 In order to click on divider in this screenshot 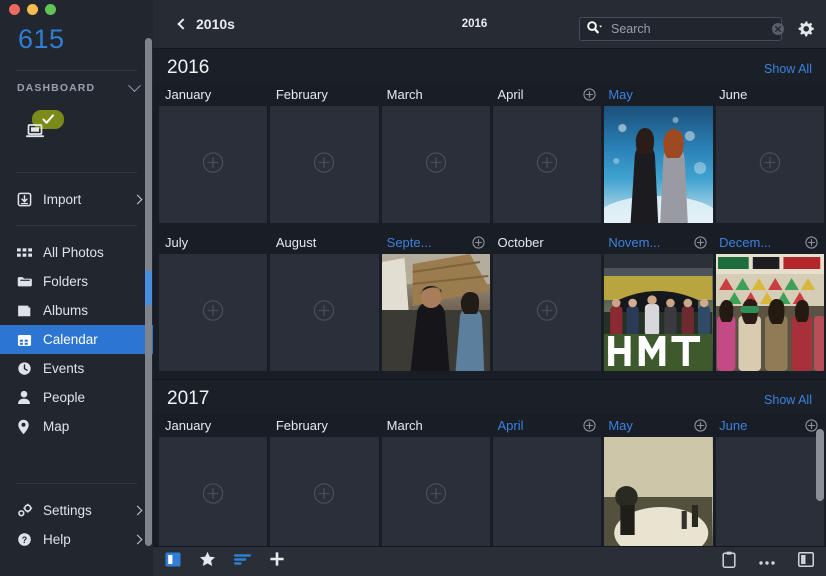, I will do `click(76, 225)`.